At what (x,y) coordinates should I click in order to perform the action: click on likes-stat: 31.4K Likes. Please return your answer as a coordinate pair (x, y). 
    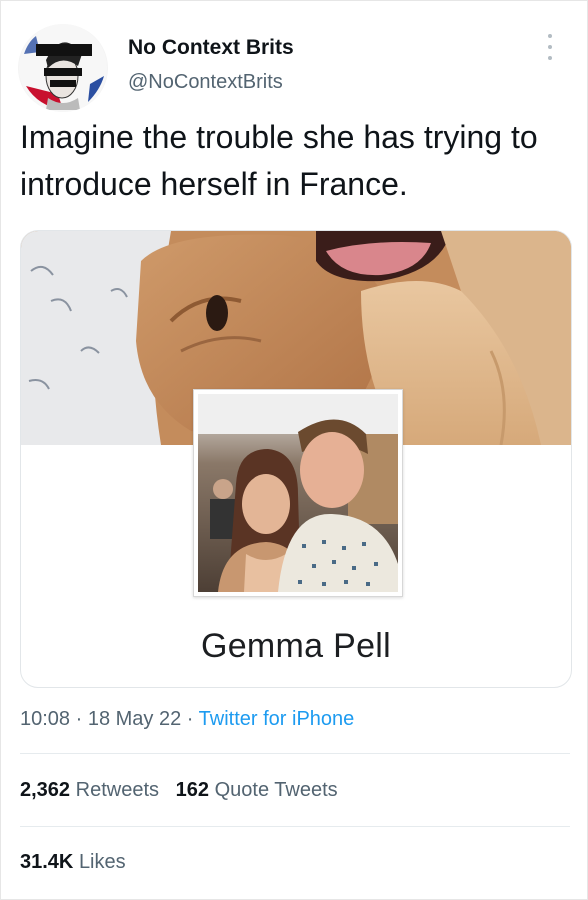
    Looking at the image, I should click on (73, 862).